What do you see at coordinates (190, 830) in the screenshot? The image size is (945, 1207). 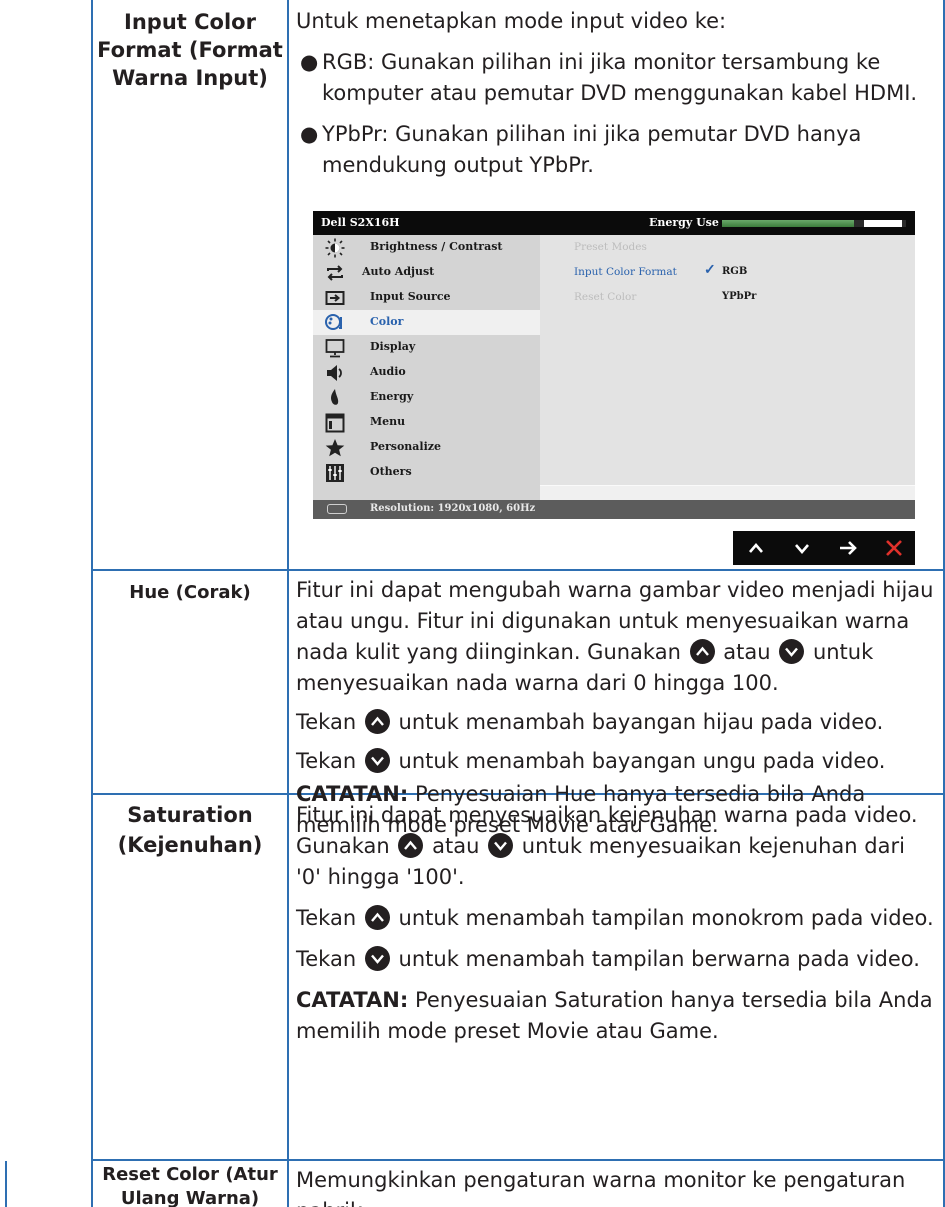 I see `row-label-saturation: Saturation (Kejenuhan)` at bounding box center [190, 830].